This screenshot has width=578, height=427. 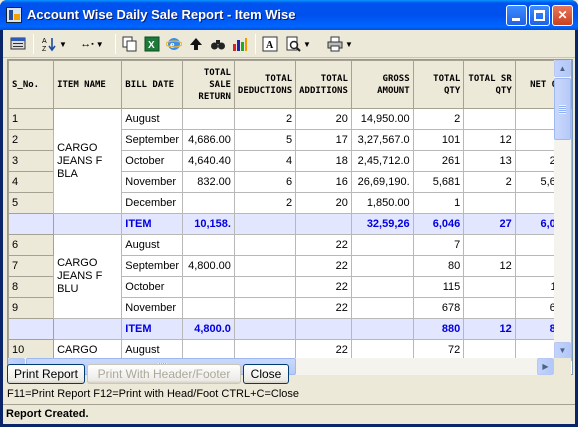 What do you see at coordinates (31, 245) in the screenshot?
I see `row-number: 6` at bounding box center [31, 245].